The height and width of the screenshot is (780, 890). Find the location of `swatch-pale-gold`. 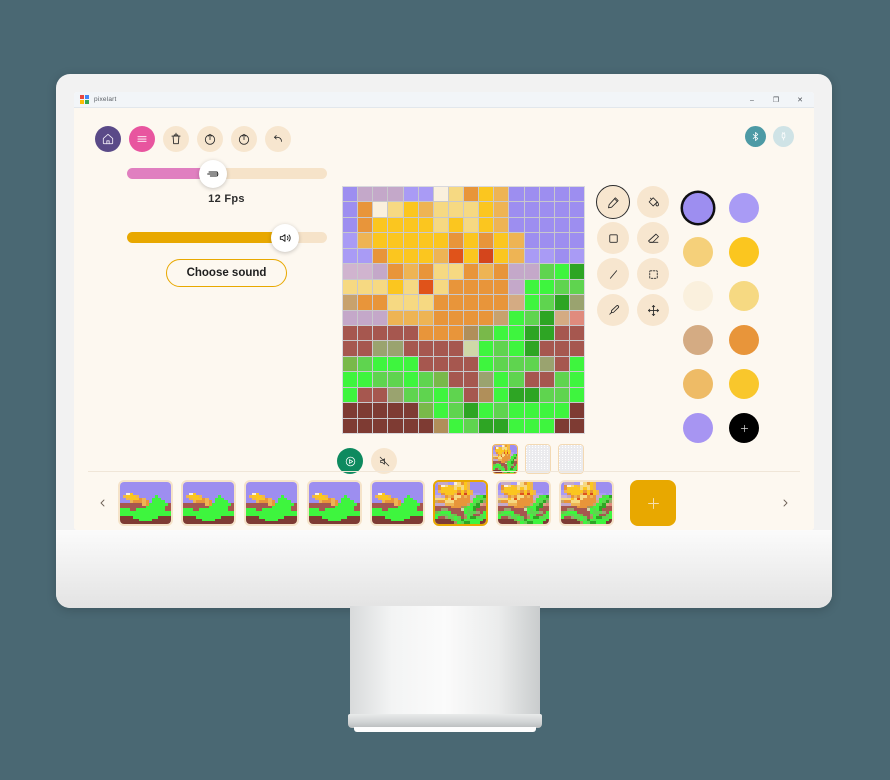

swatch-pale-gold is located at coordinates (698, 252).